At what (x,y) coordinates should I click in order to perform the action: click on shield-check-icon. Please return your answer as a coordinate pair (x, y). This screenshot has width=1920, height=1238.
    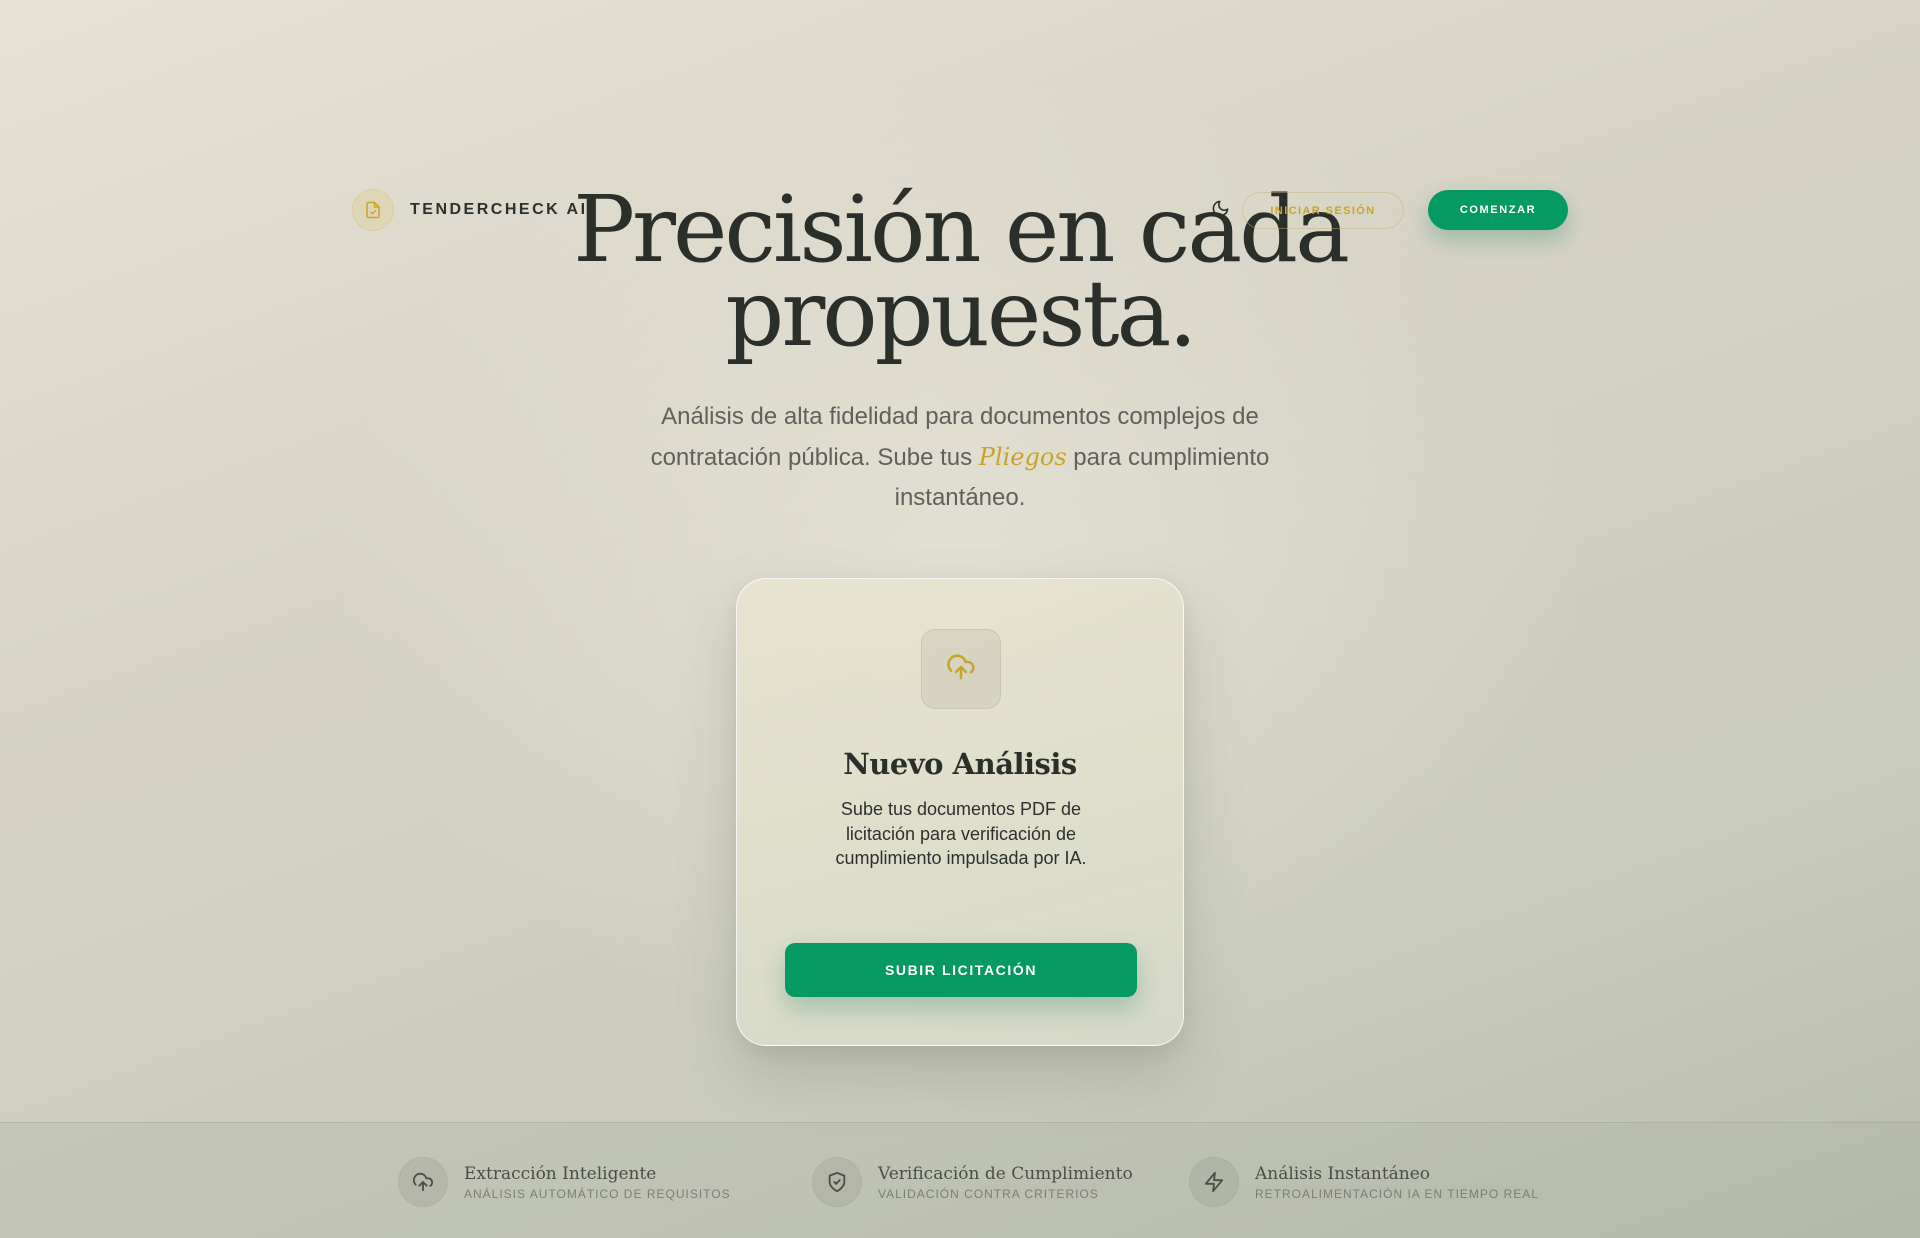
    Looking at the image, I should click on (837, 1182).